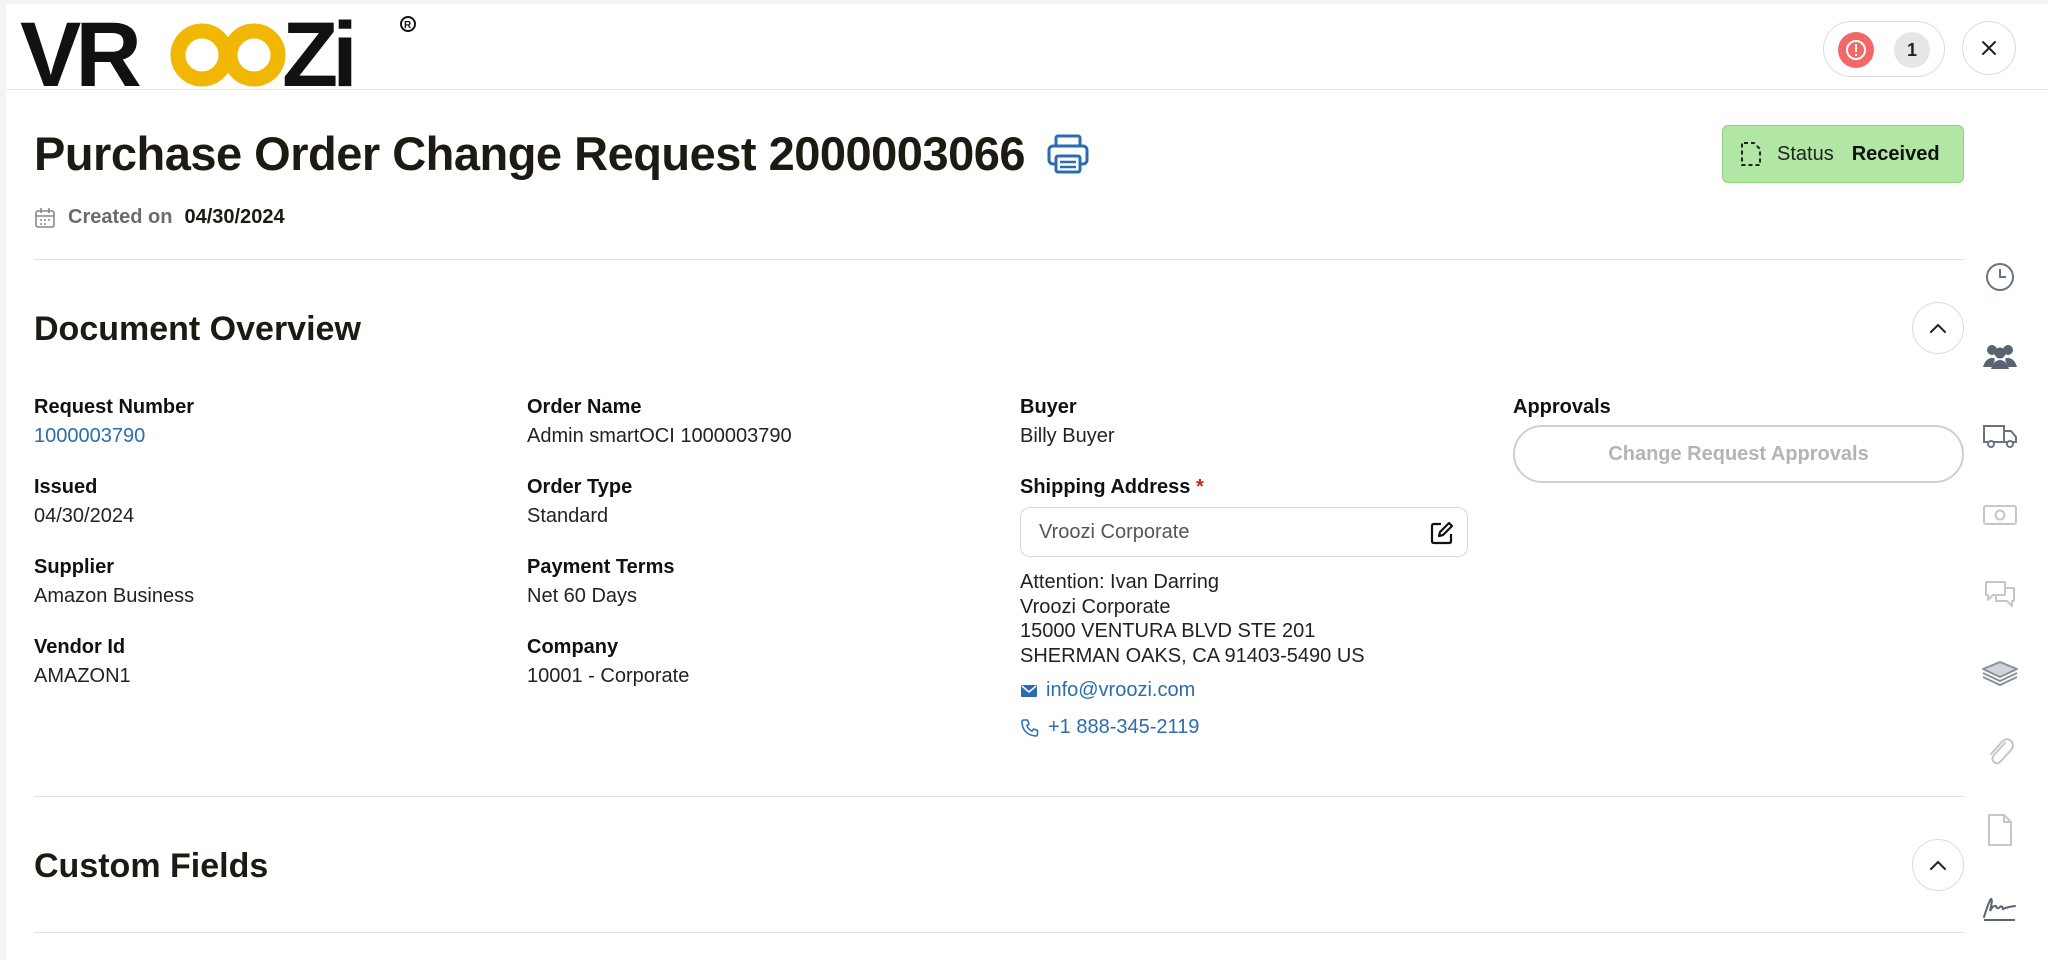 The height and width of the screenshot is (960, 2048). I want to click on shipping-address-label: Shipping Address, so click(1105, 487).